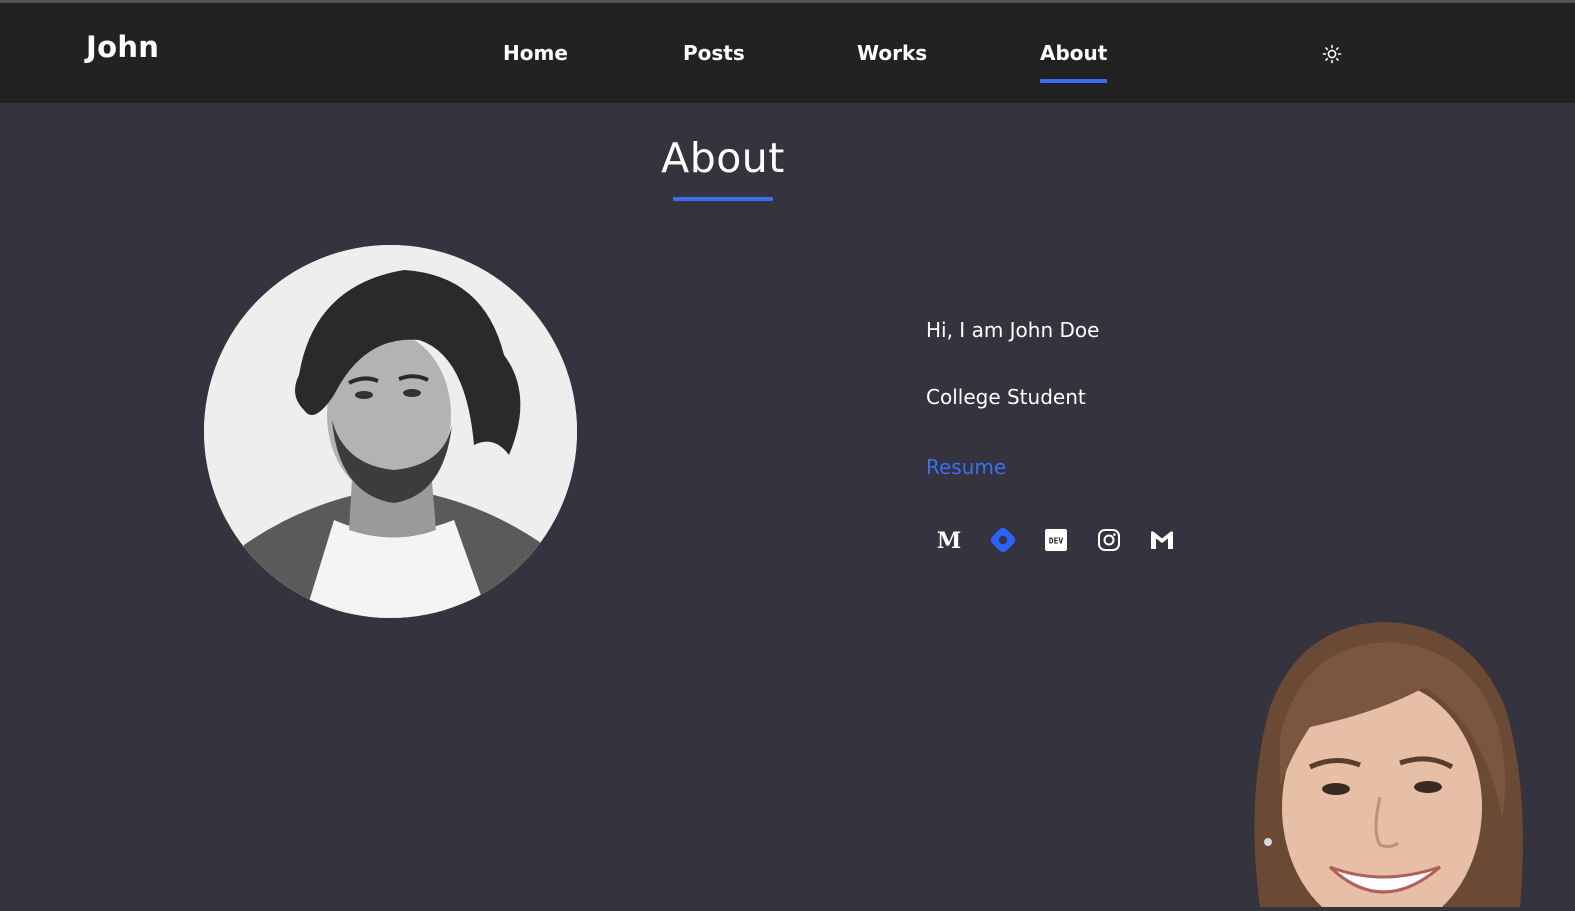 This screenshot has width=1575, height=911. What do you see at coordinates (390, 431) in the screenshot?
I see `profile-photo` at bounding box center [390, 431].